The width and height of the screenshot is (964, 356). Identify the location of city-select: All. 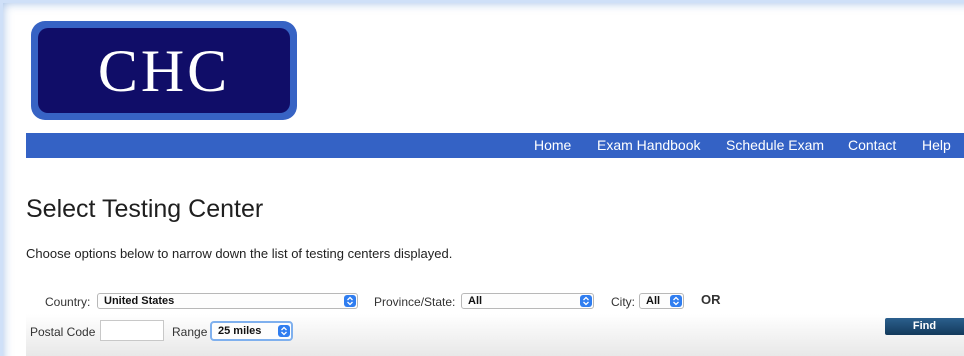
(661, 301).